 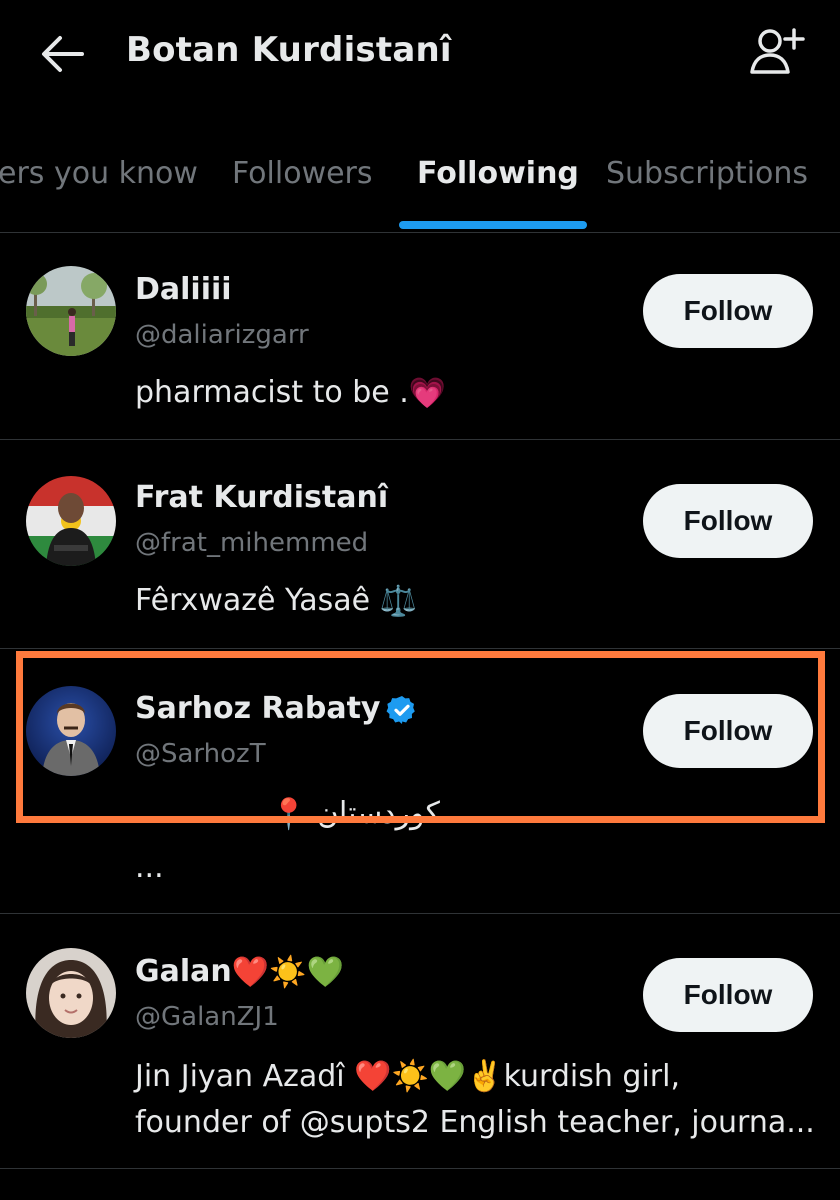 I want to click on user-bio: Fêrxwazê Yasaê ⚖️, so click(x=276, y=601).